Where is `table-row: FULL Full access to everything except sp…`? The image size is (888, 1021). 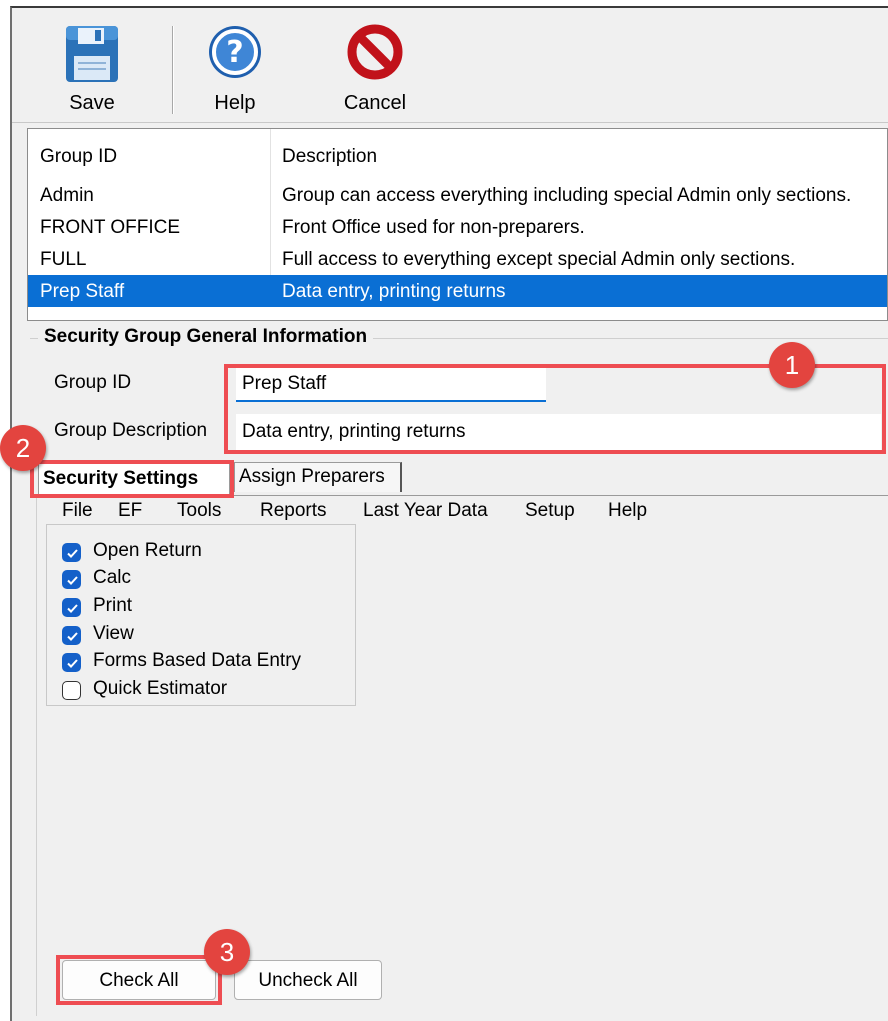
table-row: FULL Full access to everything except sp… is located at coordinates (457, 259).